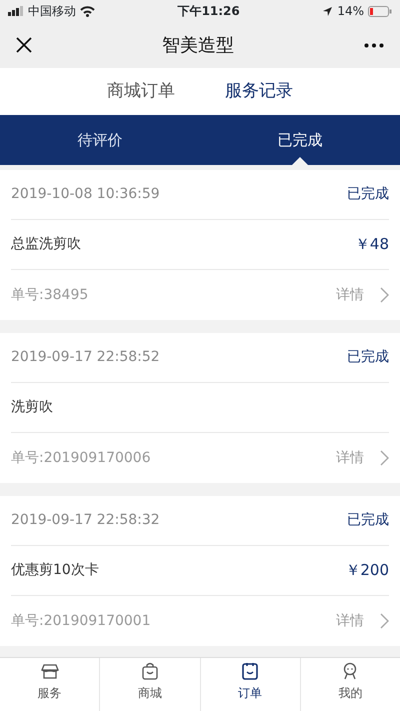 The width and height of the screenshot is (400, 711). What do you see at coordinates (46, 244) in the screenshot?
I see `service-name: 总监洗剪吹` at bounding box center [46, 244].